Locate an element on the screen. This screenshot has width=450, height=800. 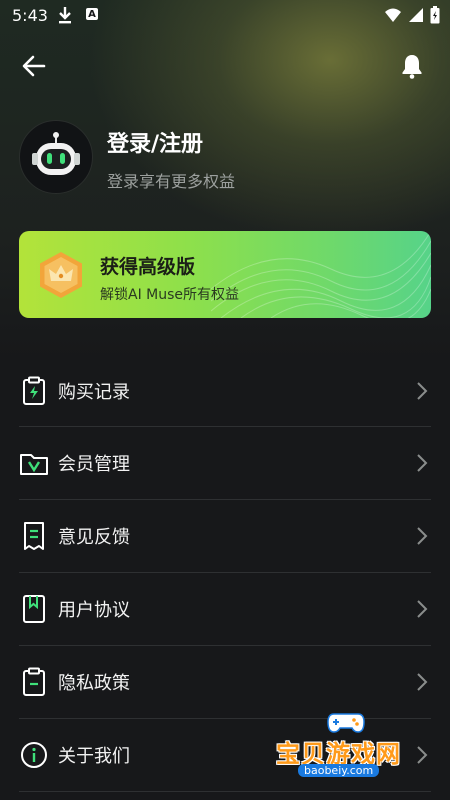
menu-item-label: 会员管理 is located at coordinates (94, 464).